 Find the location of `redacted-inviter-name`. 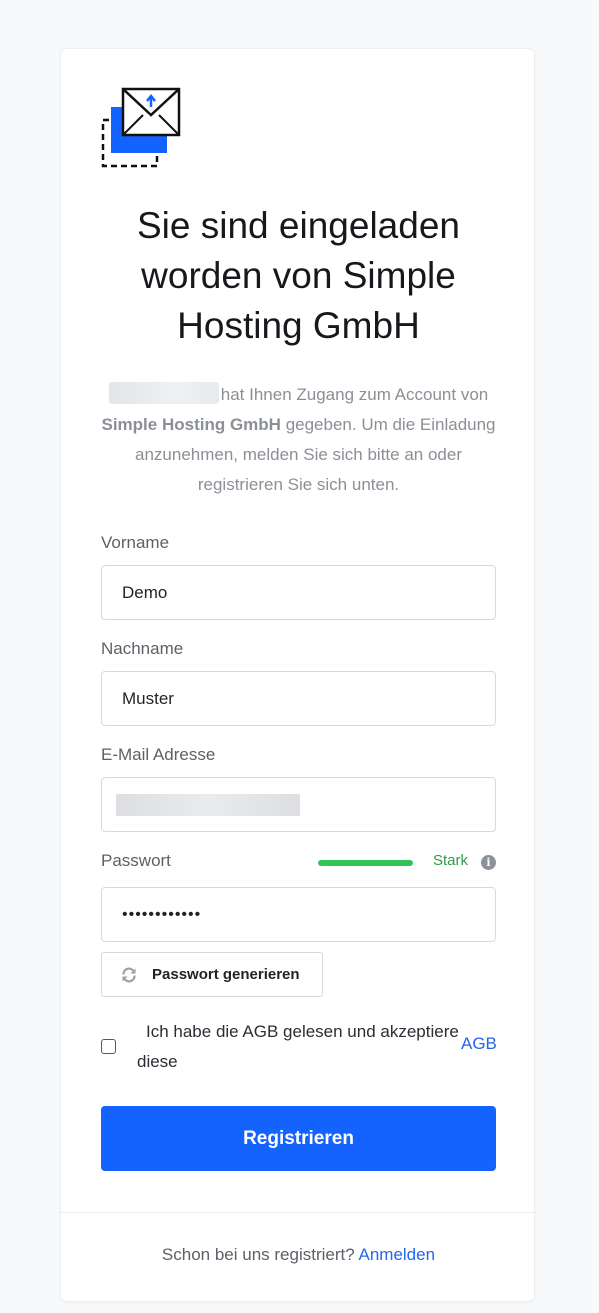

redacted-inviter-name is located at coordinates (163, 393).